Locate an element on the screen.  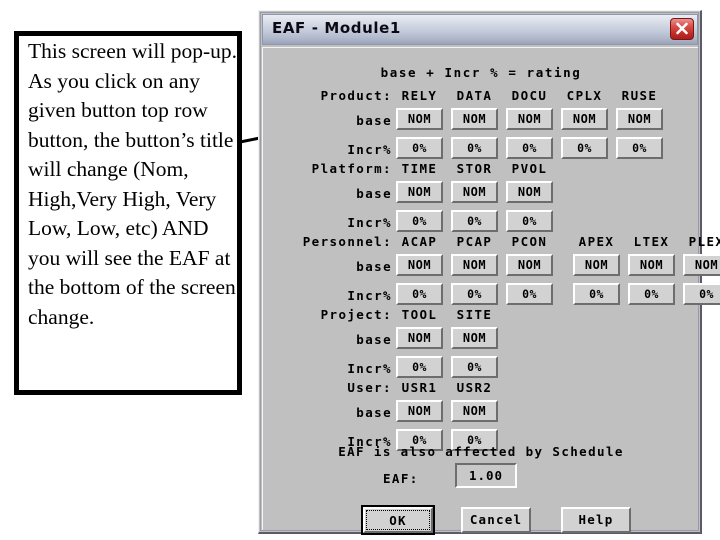
base-button-time: NOM is located at coordinates (419, 192).